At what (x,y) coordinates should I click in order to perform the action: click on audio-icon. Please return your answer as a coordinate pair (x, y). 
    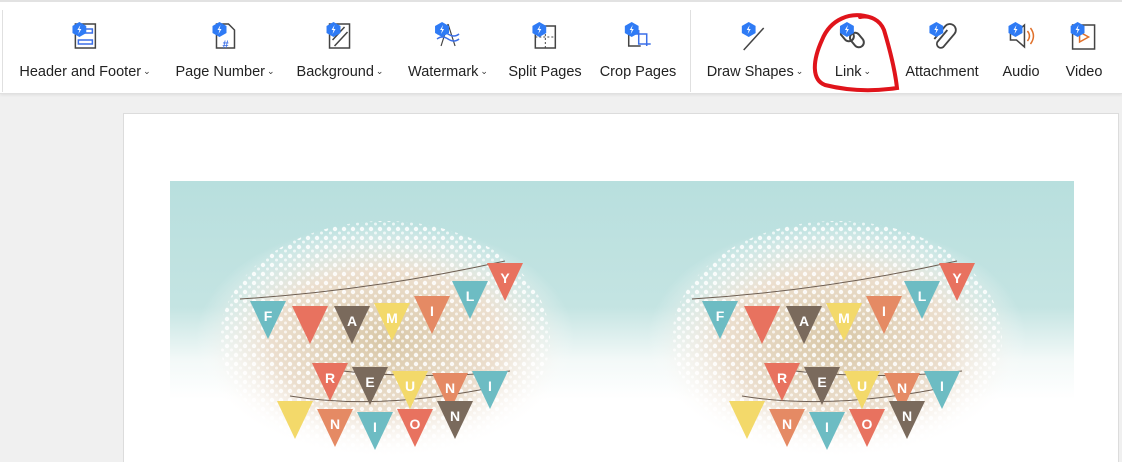
    Looking at the image, I should click on (1021, 34).